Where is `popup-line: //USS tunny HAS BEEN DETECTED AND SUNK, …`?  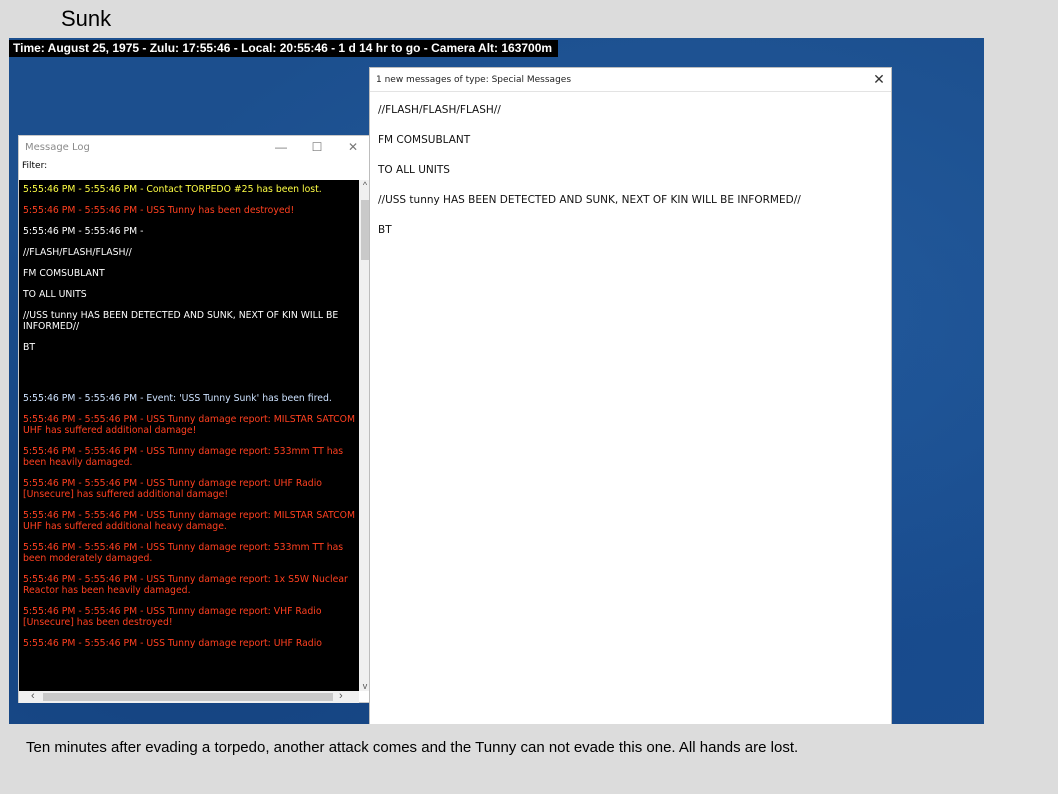 popup-line: //USS tunny HAS BEEN DETECTED AND SUNK, … is located at coordinates (589, 200).